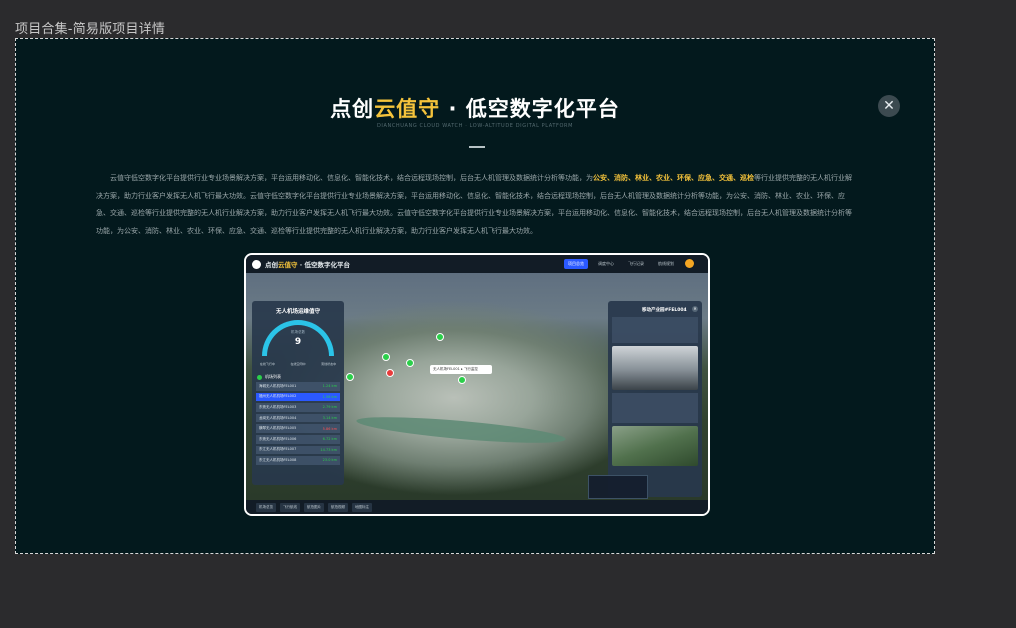 Image resolution: width=1016 pixels, height=628 pixels. Describe the element at coordinates (298, 439) in the screenshot. I see `list-item: 东莞无人机机场FEL006 6.72 km` at that location.